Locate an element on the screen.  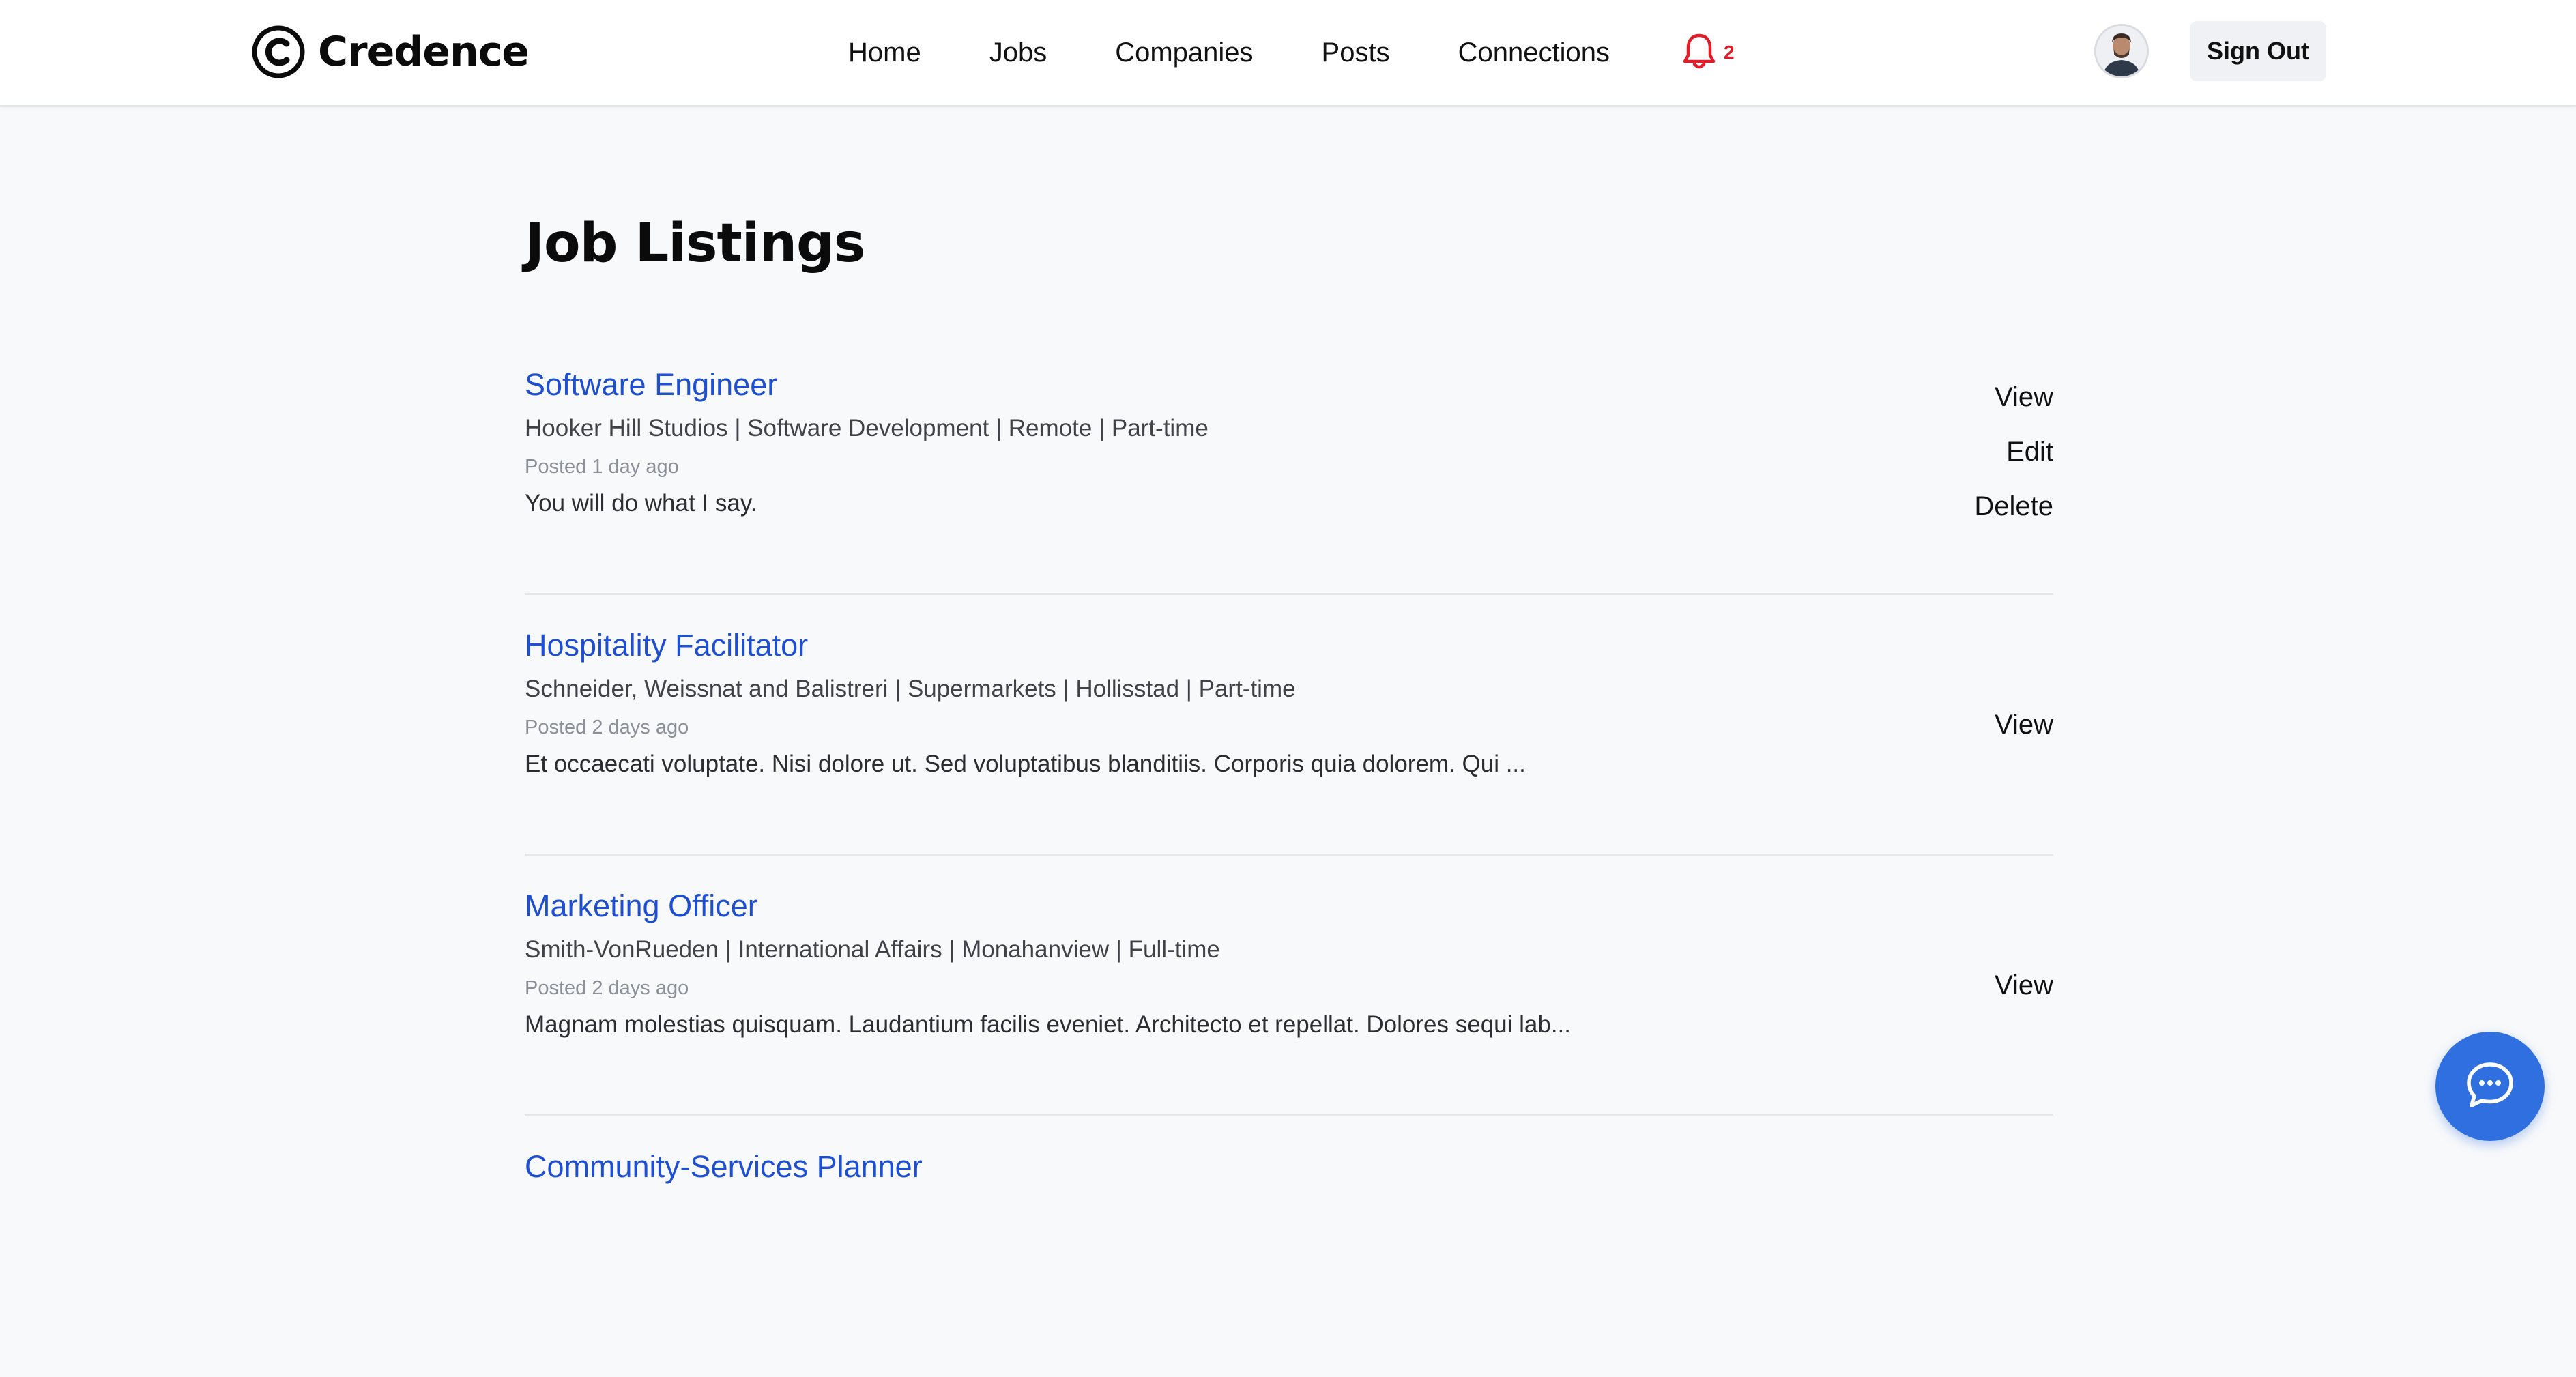
job-actions: View Edit Delete is located at coordinates (2013, 463).